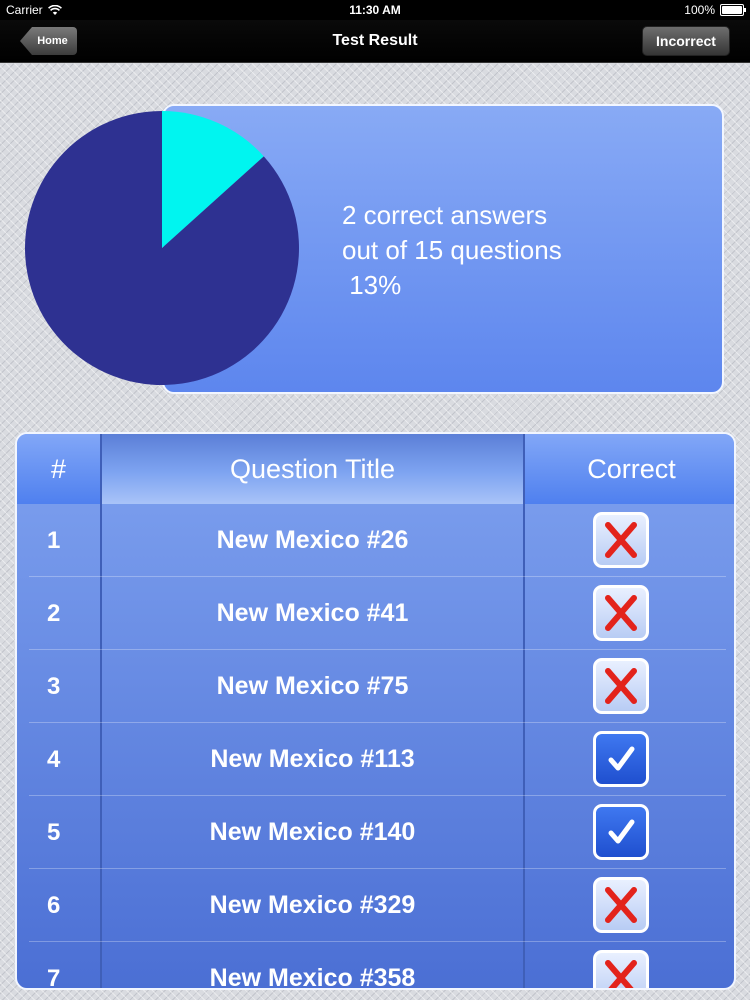  Describe the element at coordinates (54, 905) in the screenshot. I see `row-number: 6` at that location.